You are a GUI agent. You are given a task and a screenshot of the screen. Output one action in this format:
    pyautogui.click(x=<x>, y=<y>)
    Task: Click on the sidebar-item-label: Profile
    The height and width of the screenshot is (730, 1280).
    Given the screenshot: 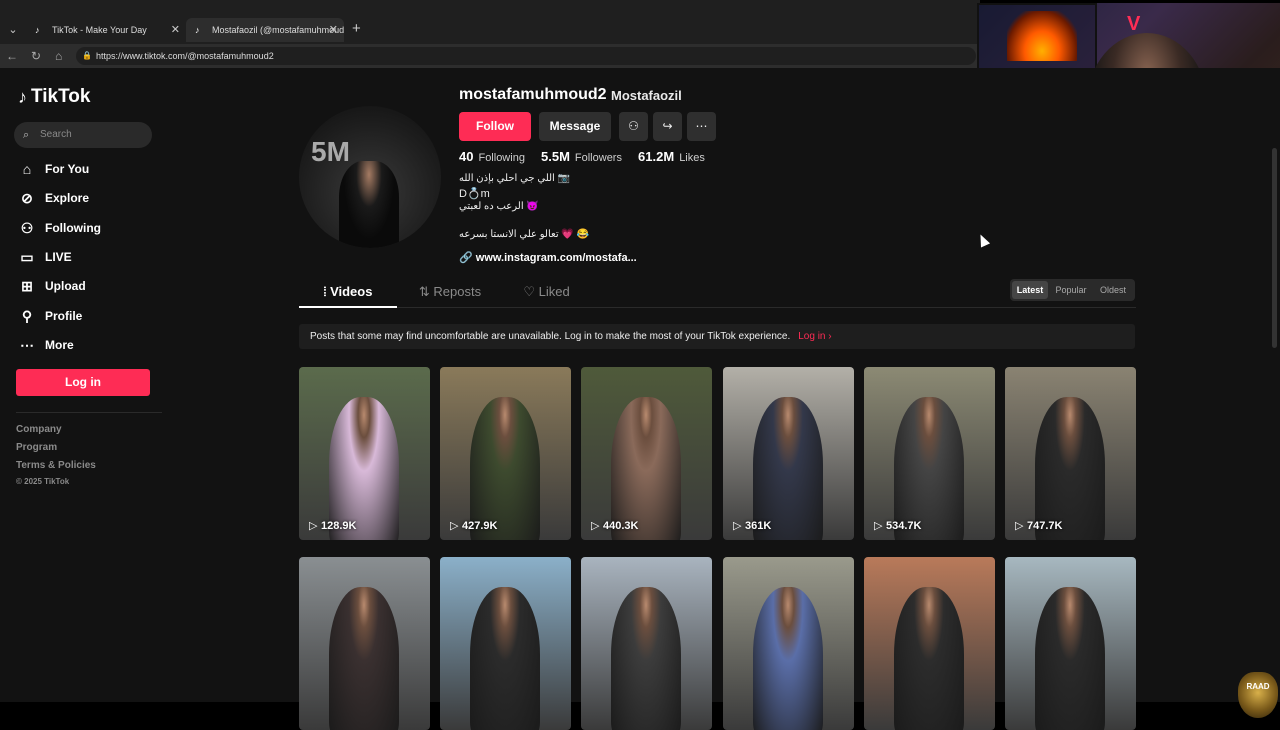 What is the action you would take?
    pyautogui.click(x=64, y=316)
    